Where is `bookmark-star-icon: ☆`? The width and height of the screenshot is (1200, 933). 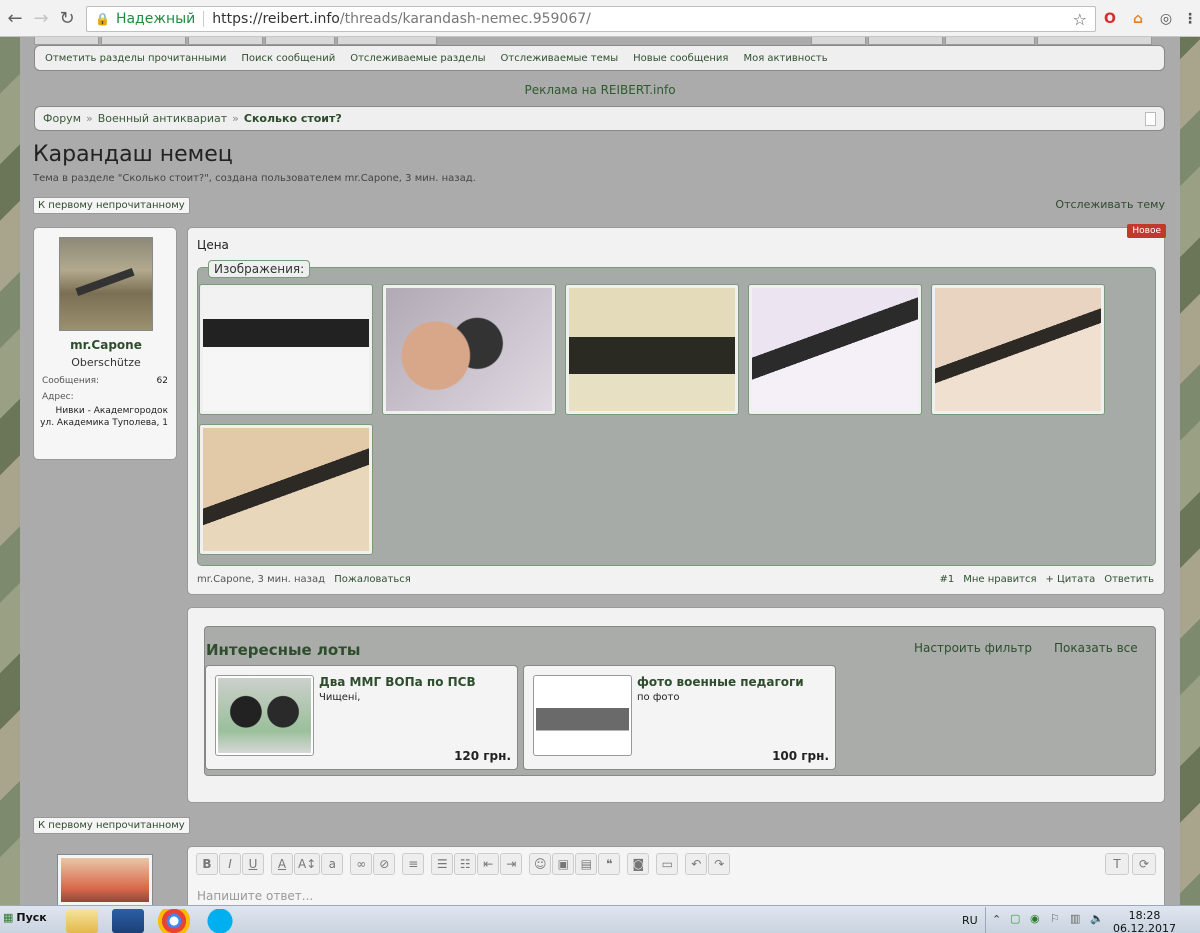 bookmark-star-icon: ☆ is located at coordinates (1080, 19).